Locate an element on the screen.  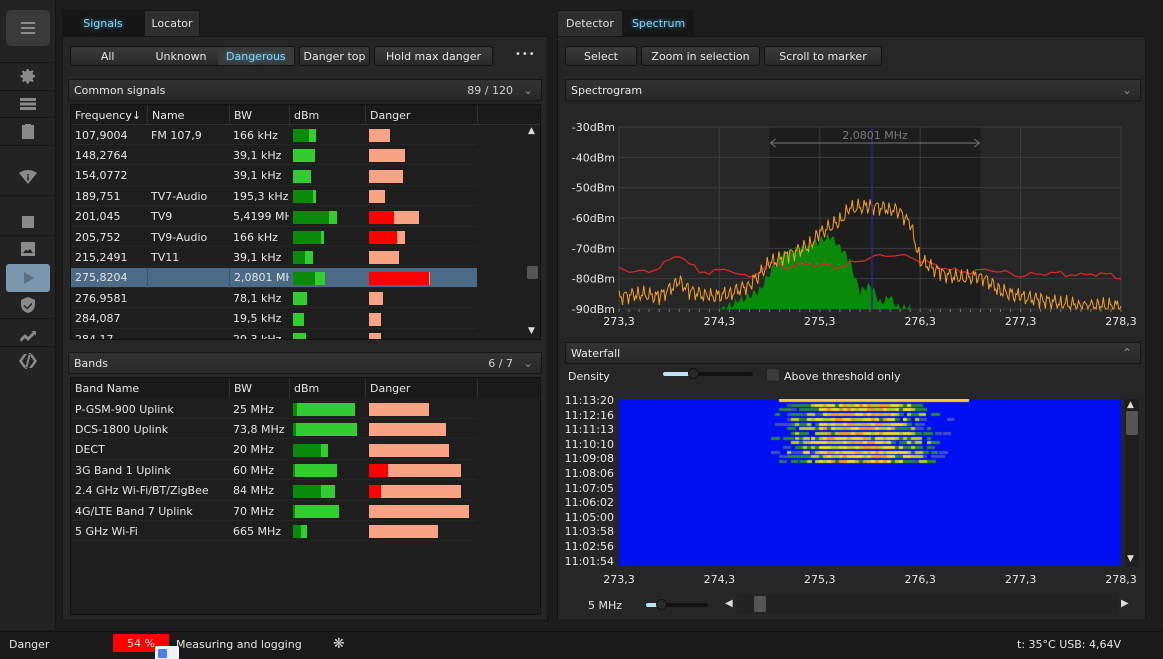
cell-frequency: 189,751 is located at coordinates (98, 196).